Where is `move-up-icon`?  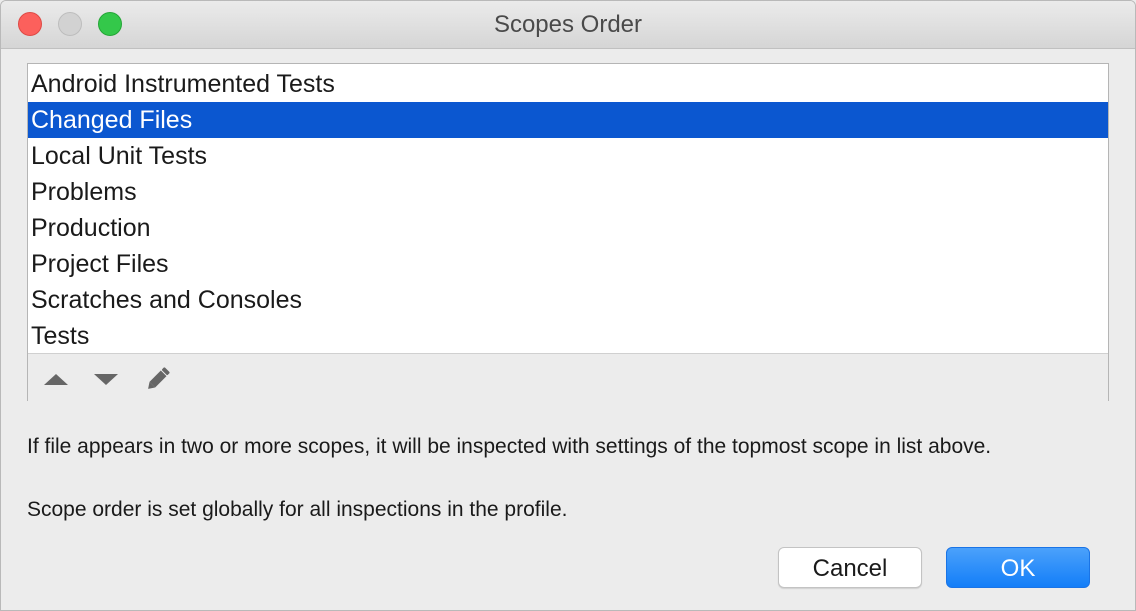
move-up-icon is located at coordinates (56, 379).